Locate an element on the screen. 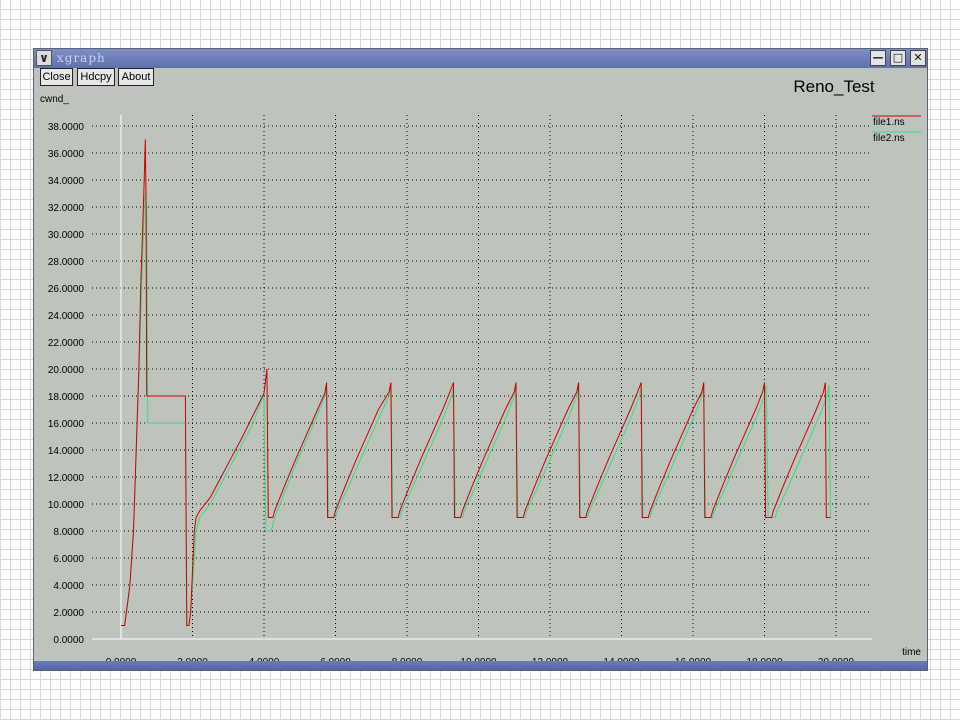 This screenshot has width=960, height=720. y-tick-label: 10.0000 is located at coordinates (66, 505).